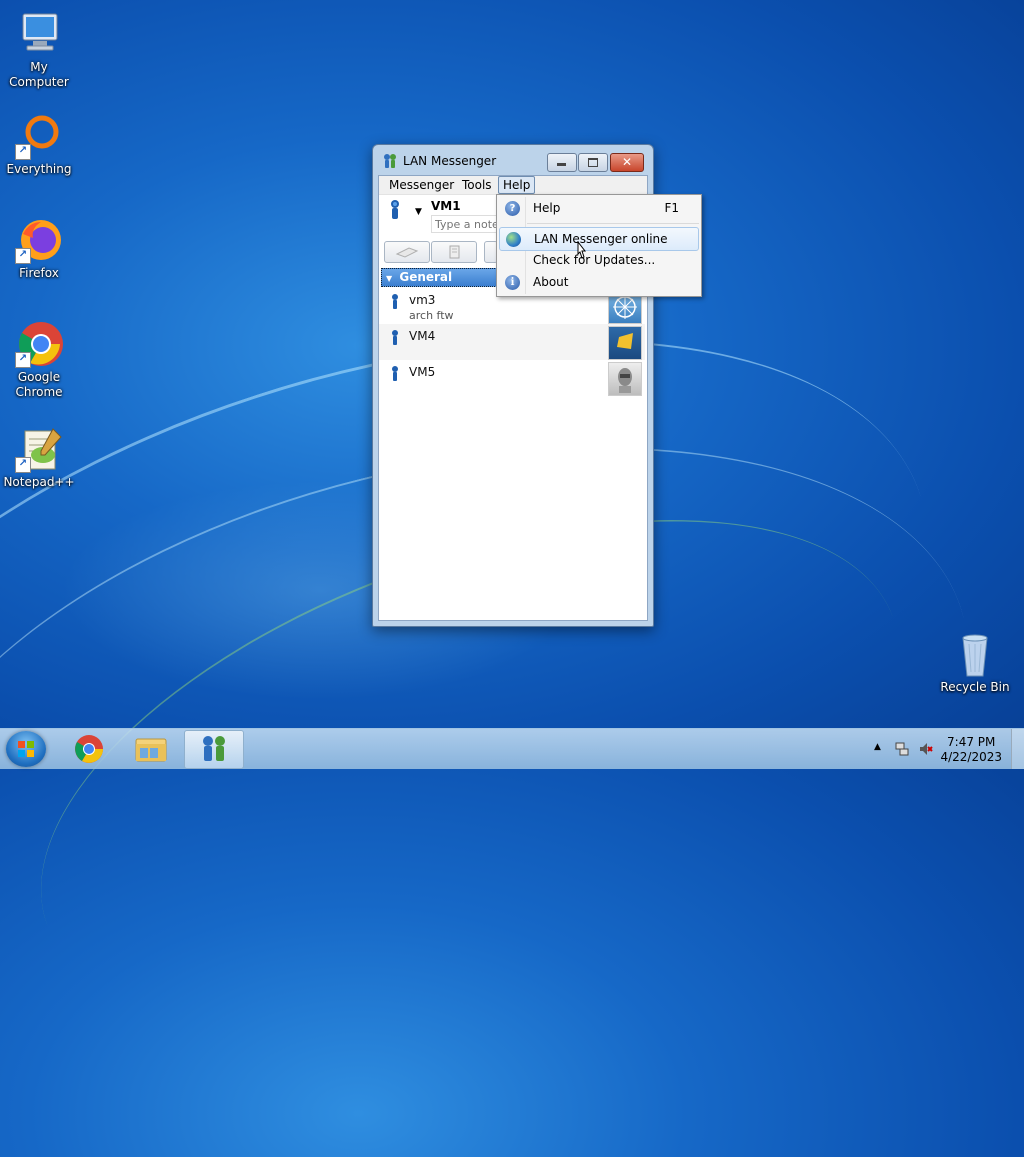  I want to click on network-icon, so click(902, 749).